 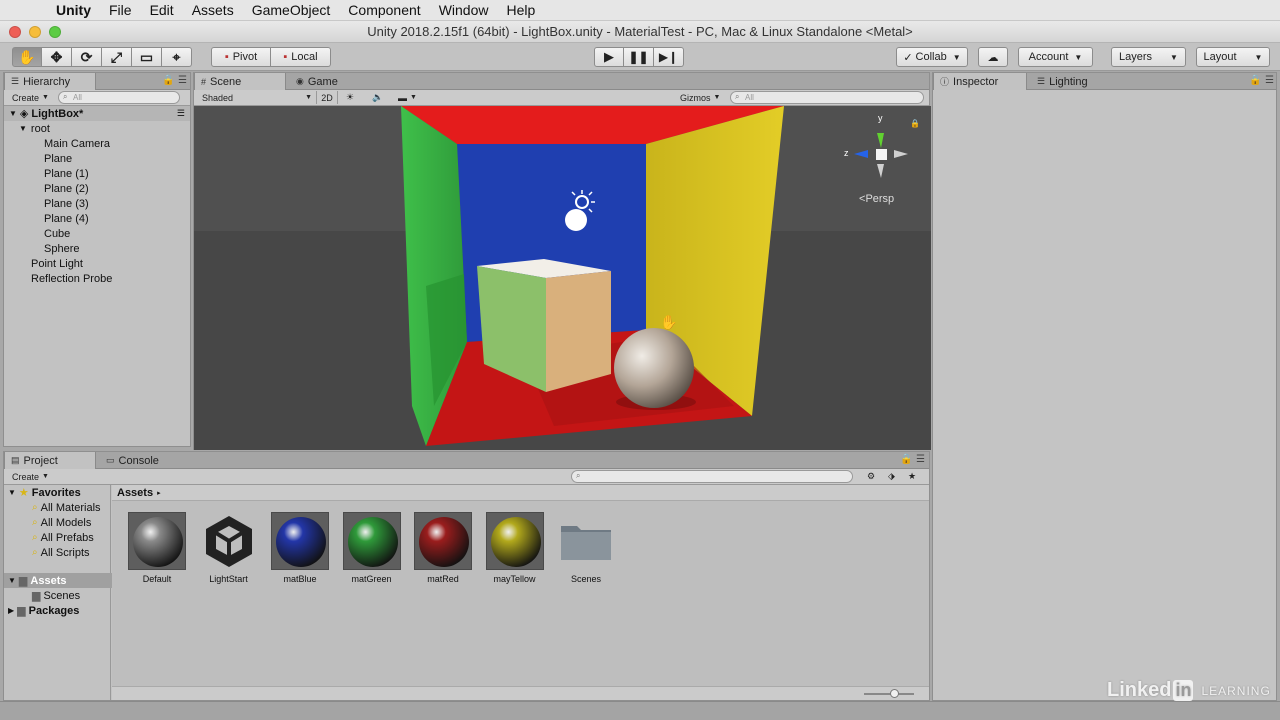 What do you see at coordinates (846, 153) in the screenshot?
I see `axis-z-label: z` at bounding box center [846, 153].